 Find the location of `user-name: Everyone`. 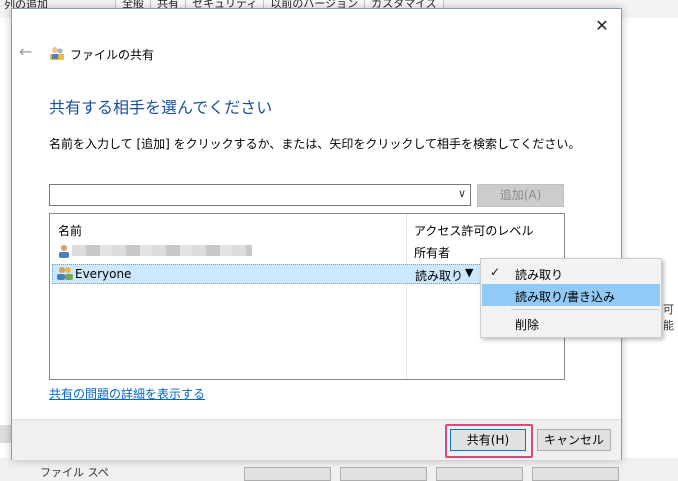

user-name: Everyone is located at coordinates (103, 274).